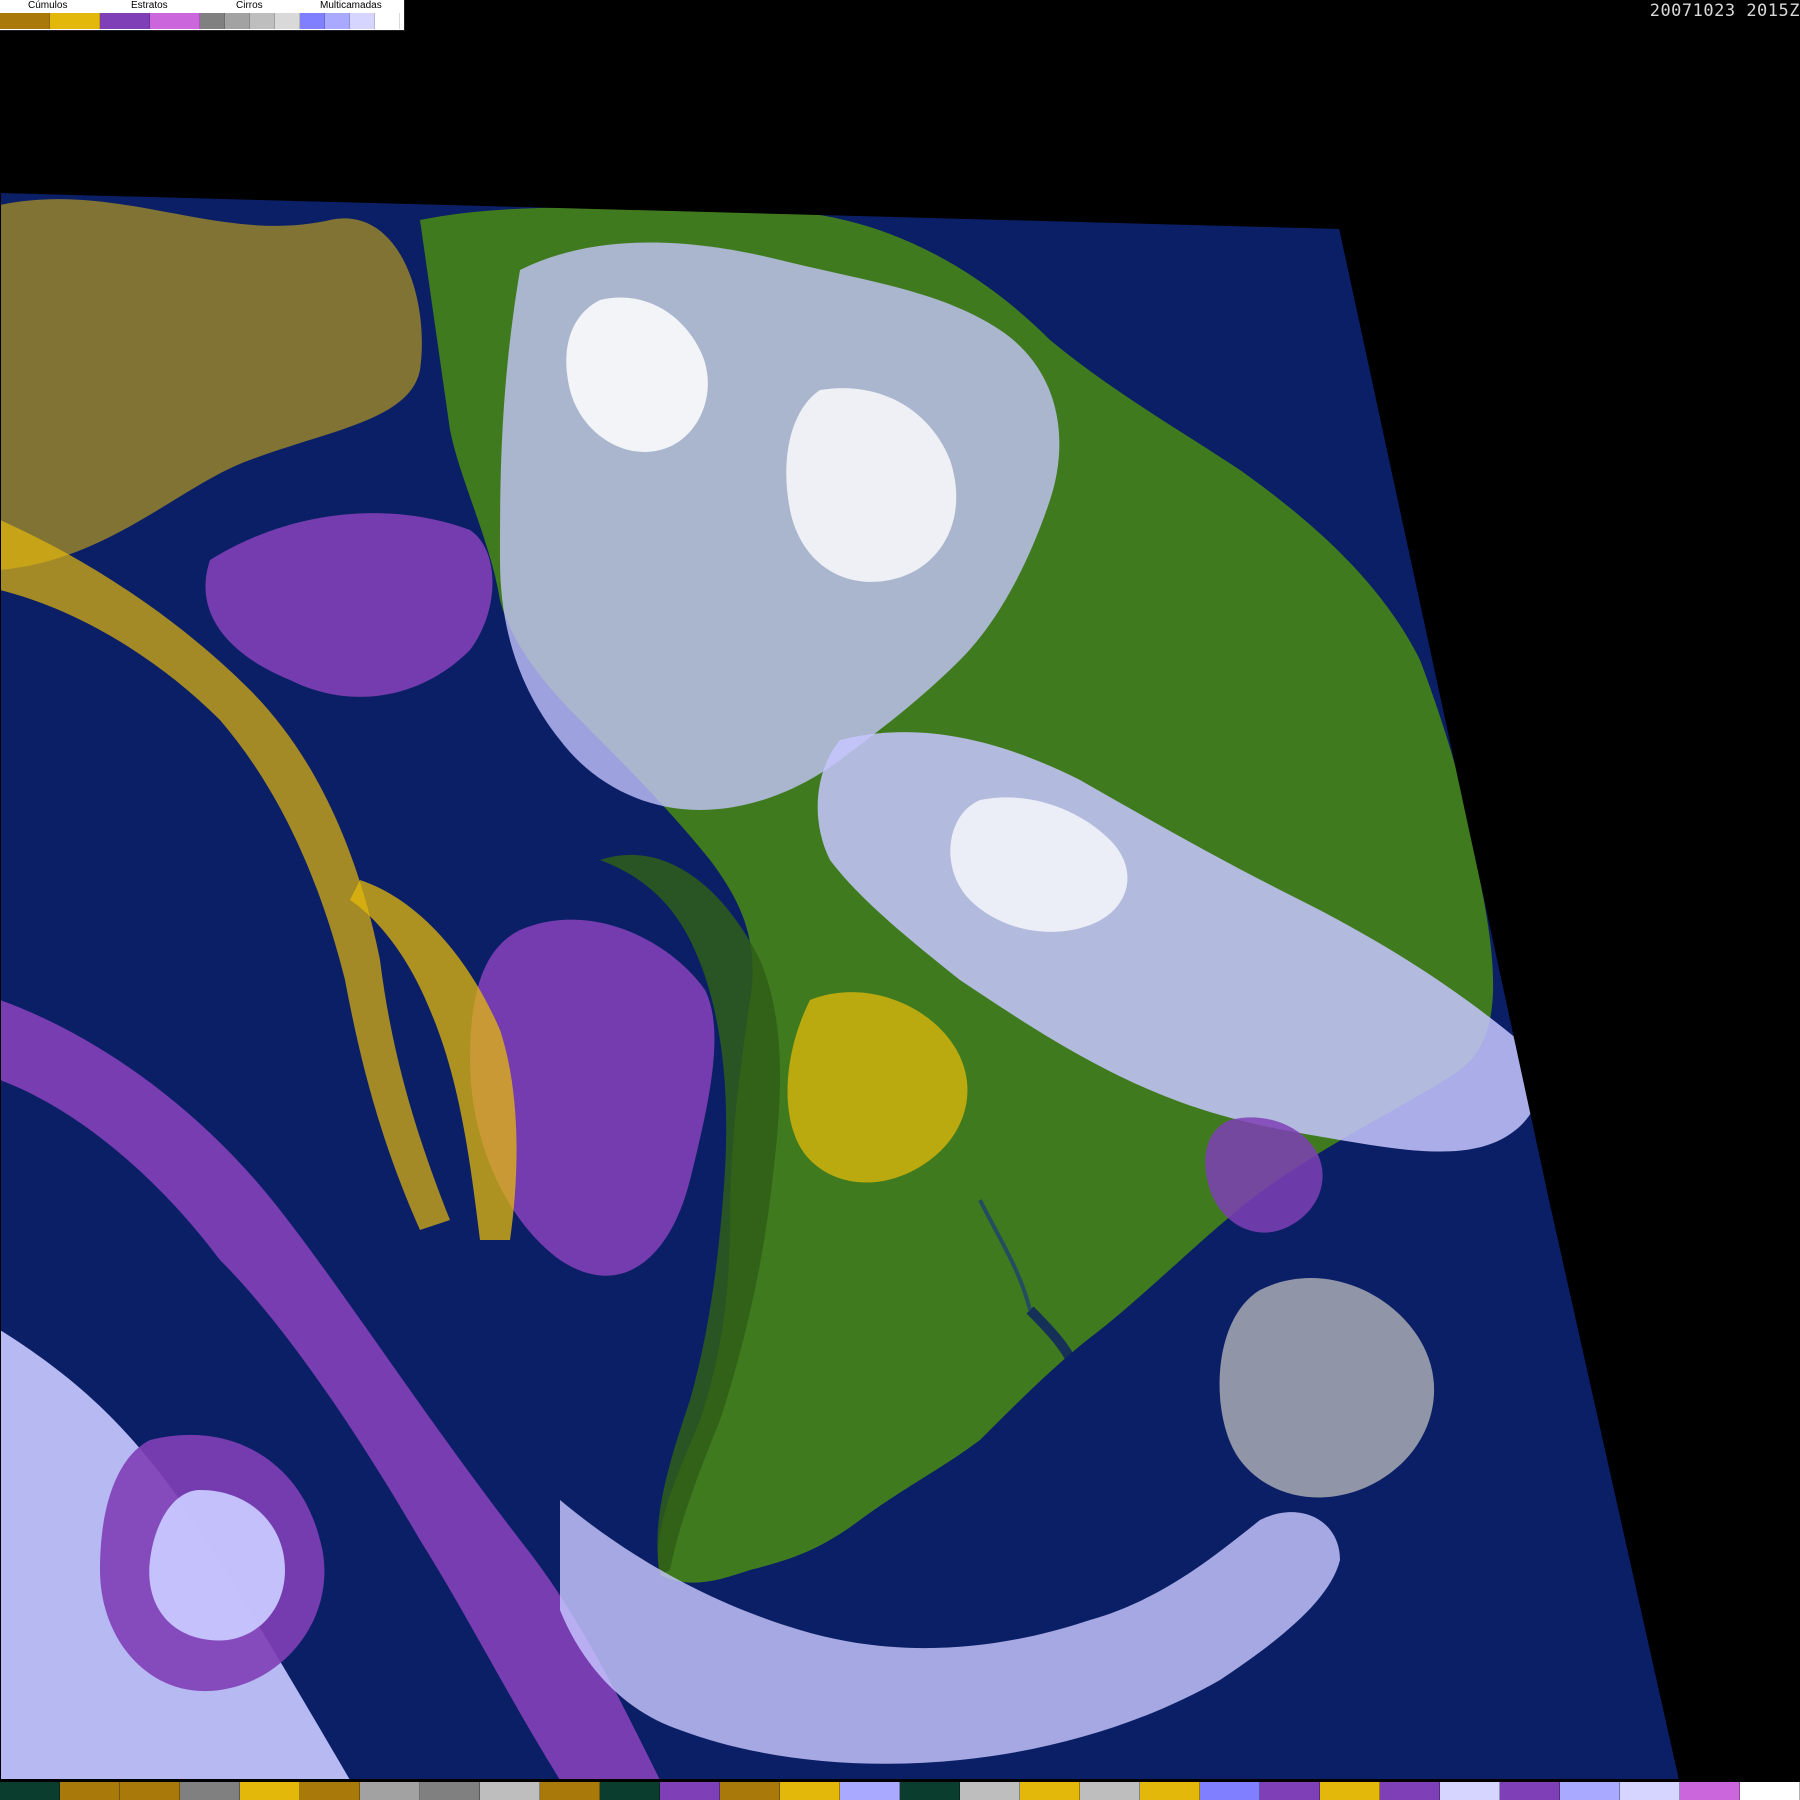 The height and width of the screenshot is (1800, 1800). Describe the element at coordinates (351, 5) in the screenshot. I see `legend-title-multicamadas: Multicamadas` at that location.